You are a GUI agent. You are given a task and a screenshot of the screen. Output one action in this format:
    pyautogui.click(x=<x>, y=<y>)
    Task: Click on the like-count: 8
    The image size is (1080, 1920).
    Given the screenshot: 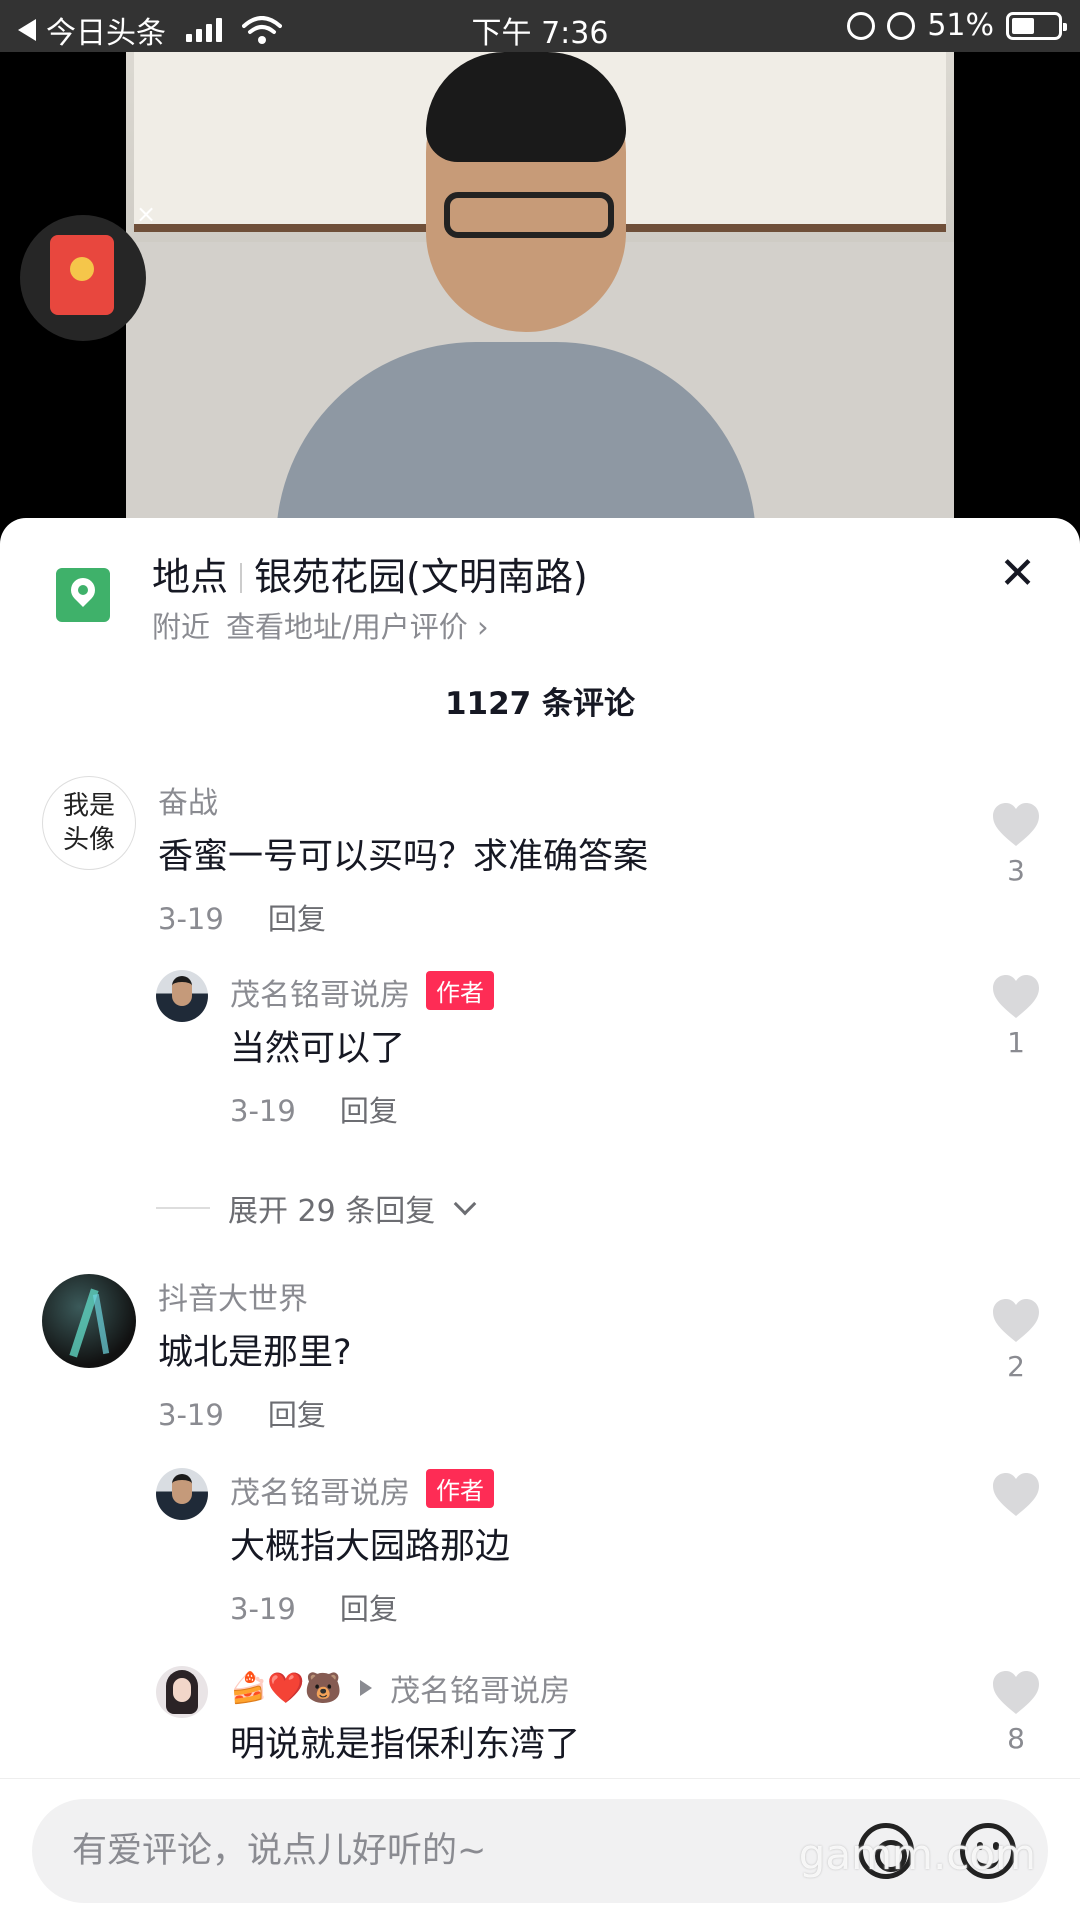 What is the action you would take?
    pyautogui.click(x=1016, y=1738)
    